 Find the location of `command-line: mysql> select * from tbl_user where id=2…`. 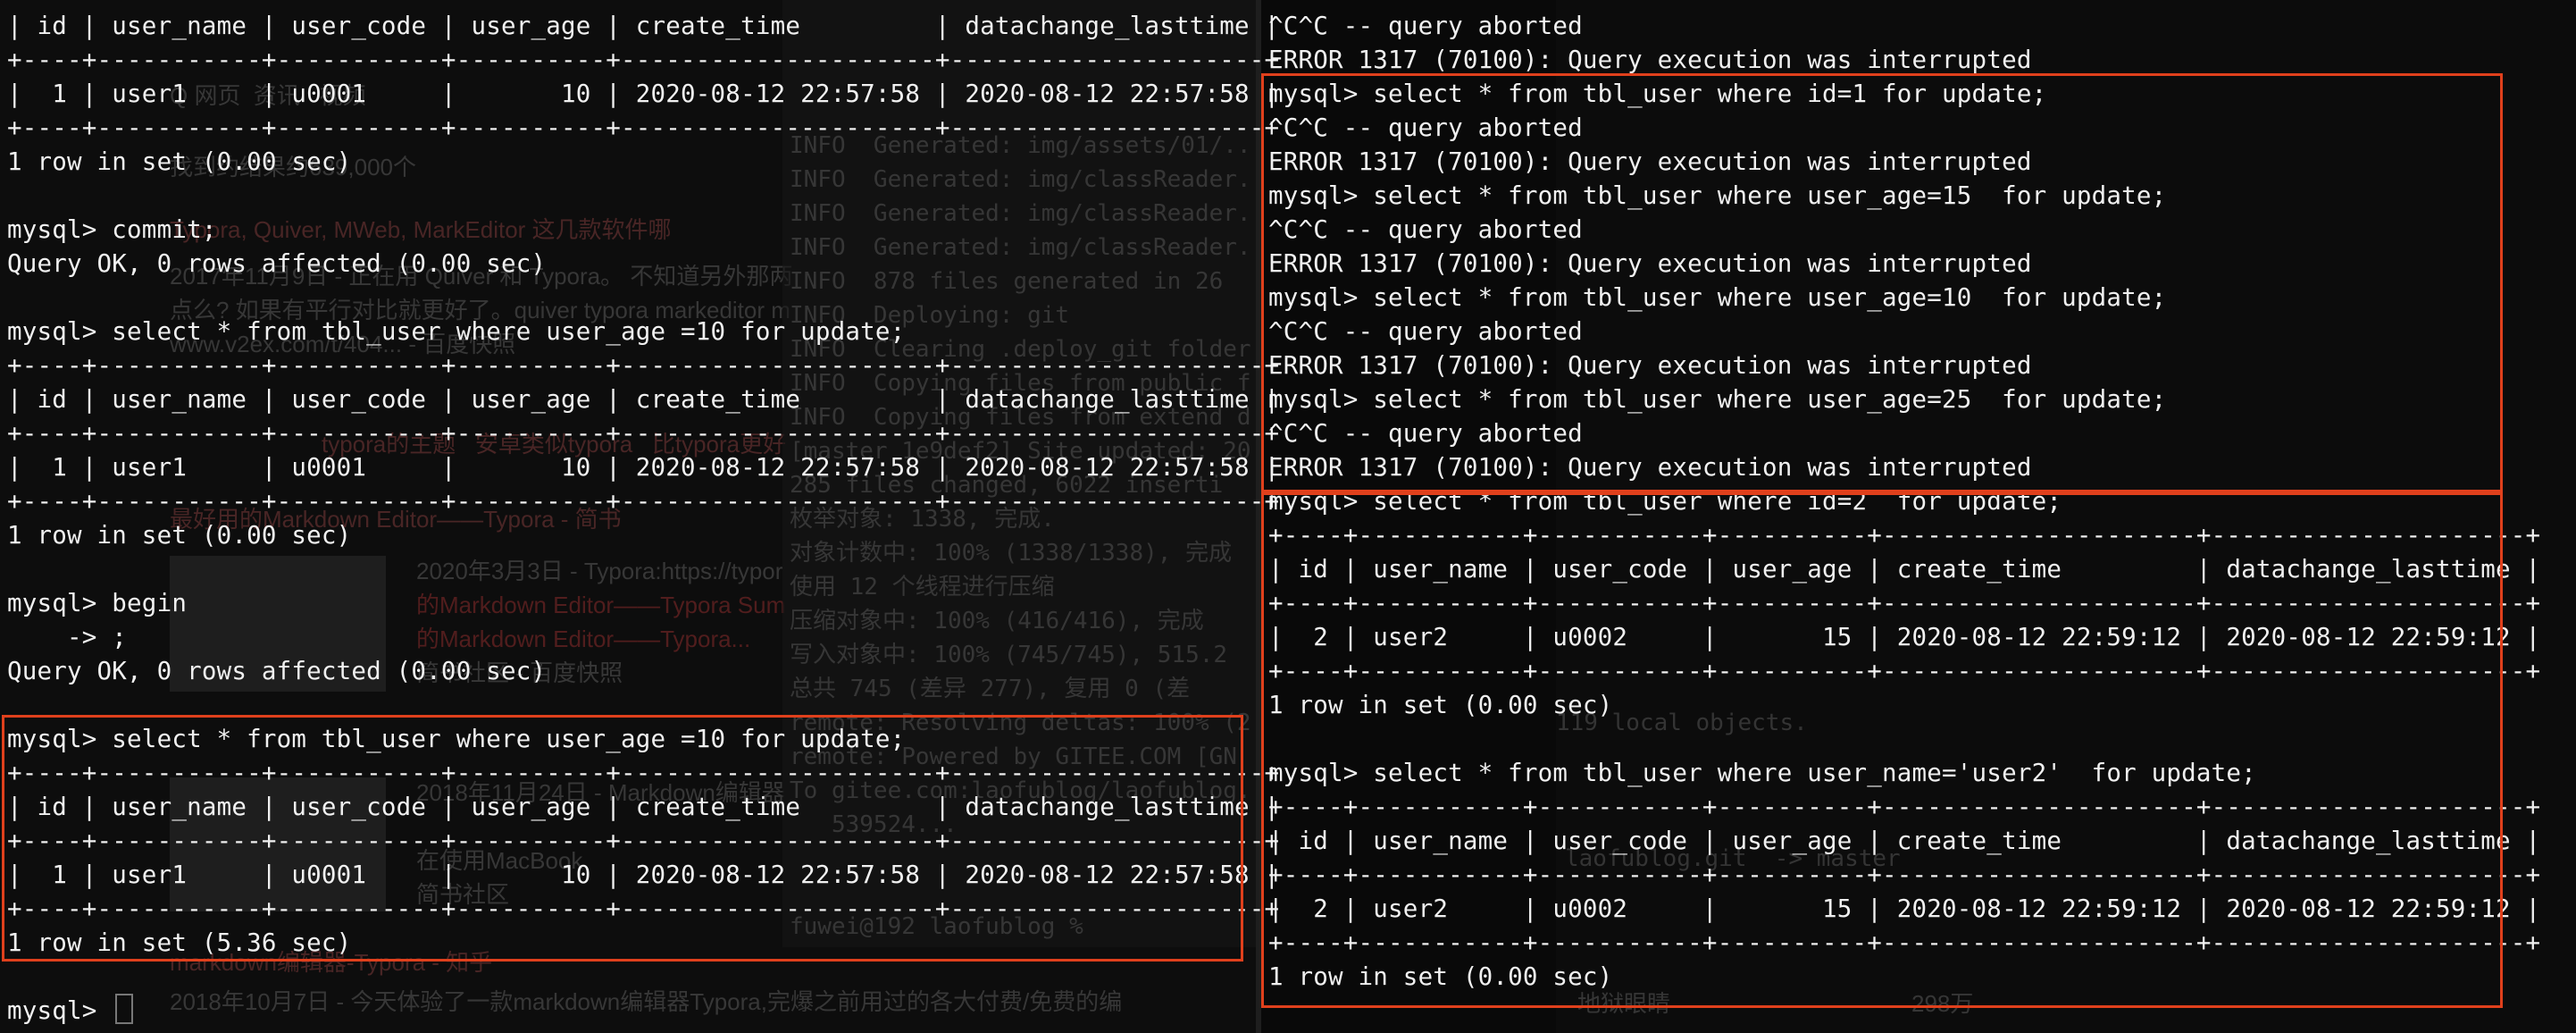

command-line: mysql> select * from tbl_user where id=2… is located at coordinates (1665, 501).